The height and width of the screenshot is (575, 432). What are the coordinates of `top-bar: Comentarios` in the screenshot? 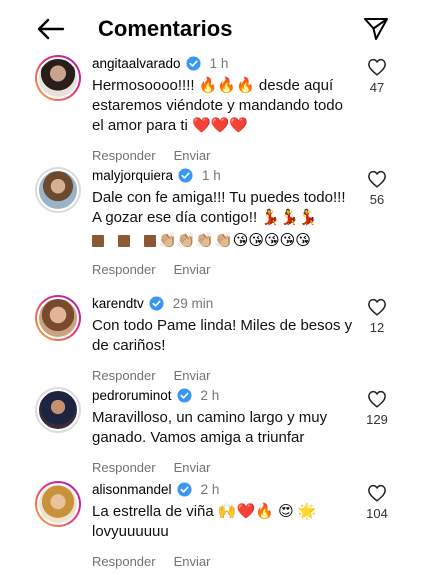 It's located at (216, 28).